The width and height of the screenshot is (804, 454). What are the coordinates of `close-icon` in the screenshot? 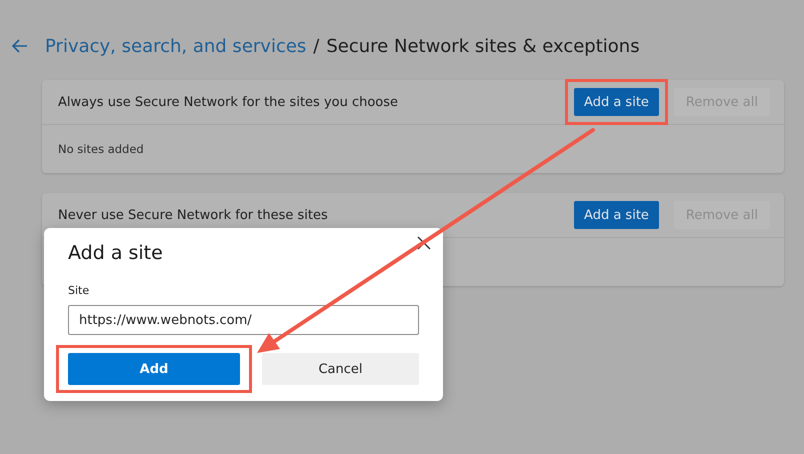 It's located at (424, 243).